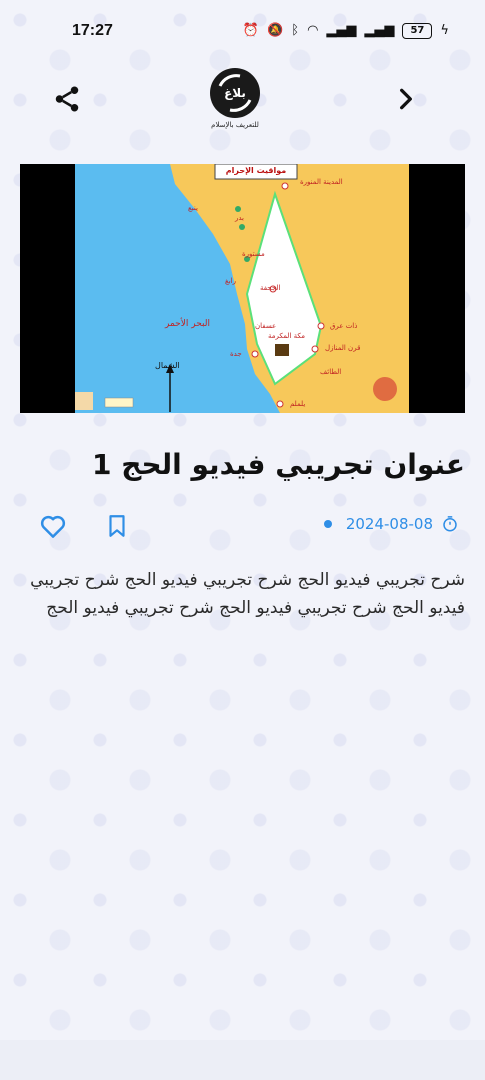 The height and width of the screenshot is (1080, 485). What do you see at coordinates (242, 1060) in the screenshot?
I see `navigation-bar` at bounding box center [242, 1060].